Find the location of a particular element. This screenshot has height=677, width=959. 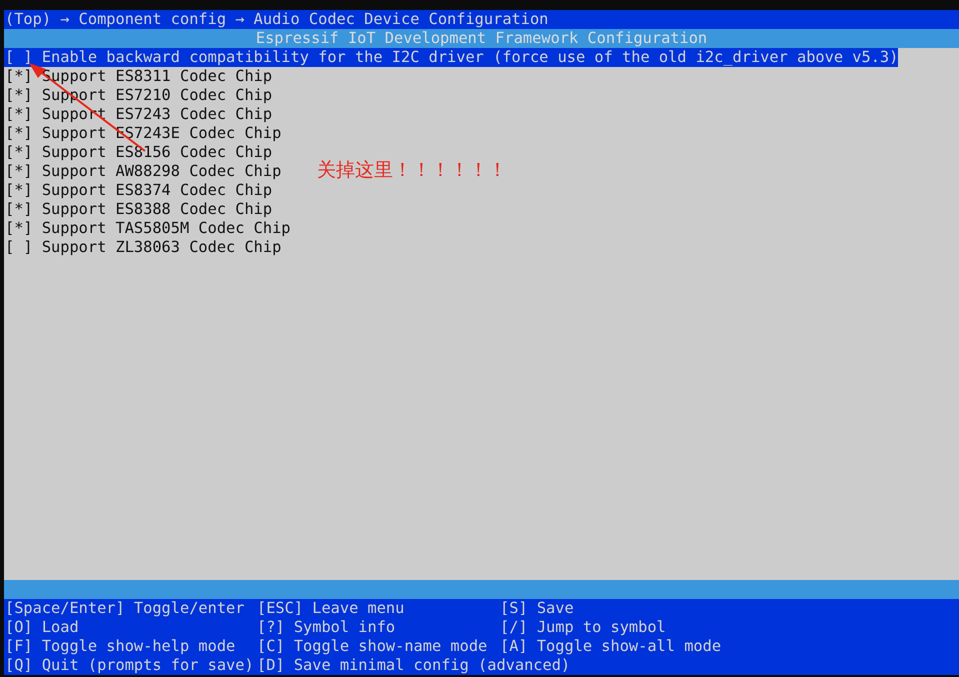

menu-item: [*] Support ES8388 Codec Chip is located at coordinates (138, 209).